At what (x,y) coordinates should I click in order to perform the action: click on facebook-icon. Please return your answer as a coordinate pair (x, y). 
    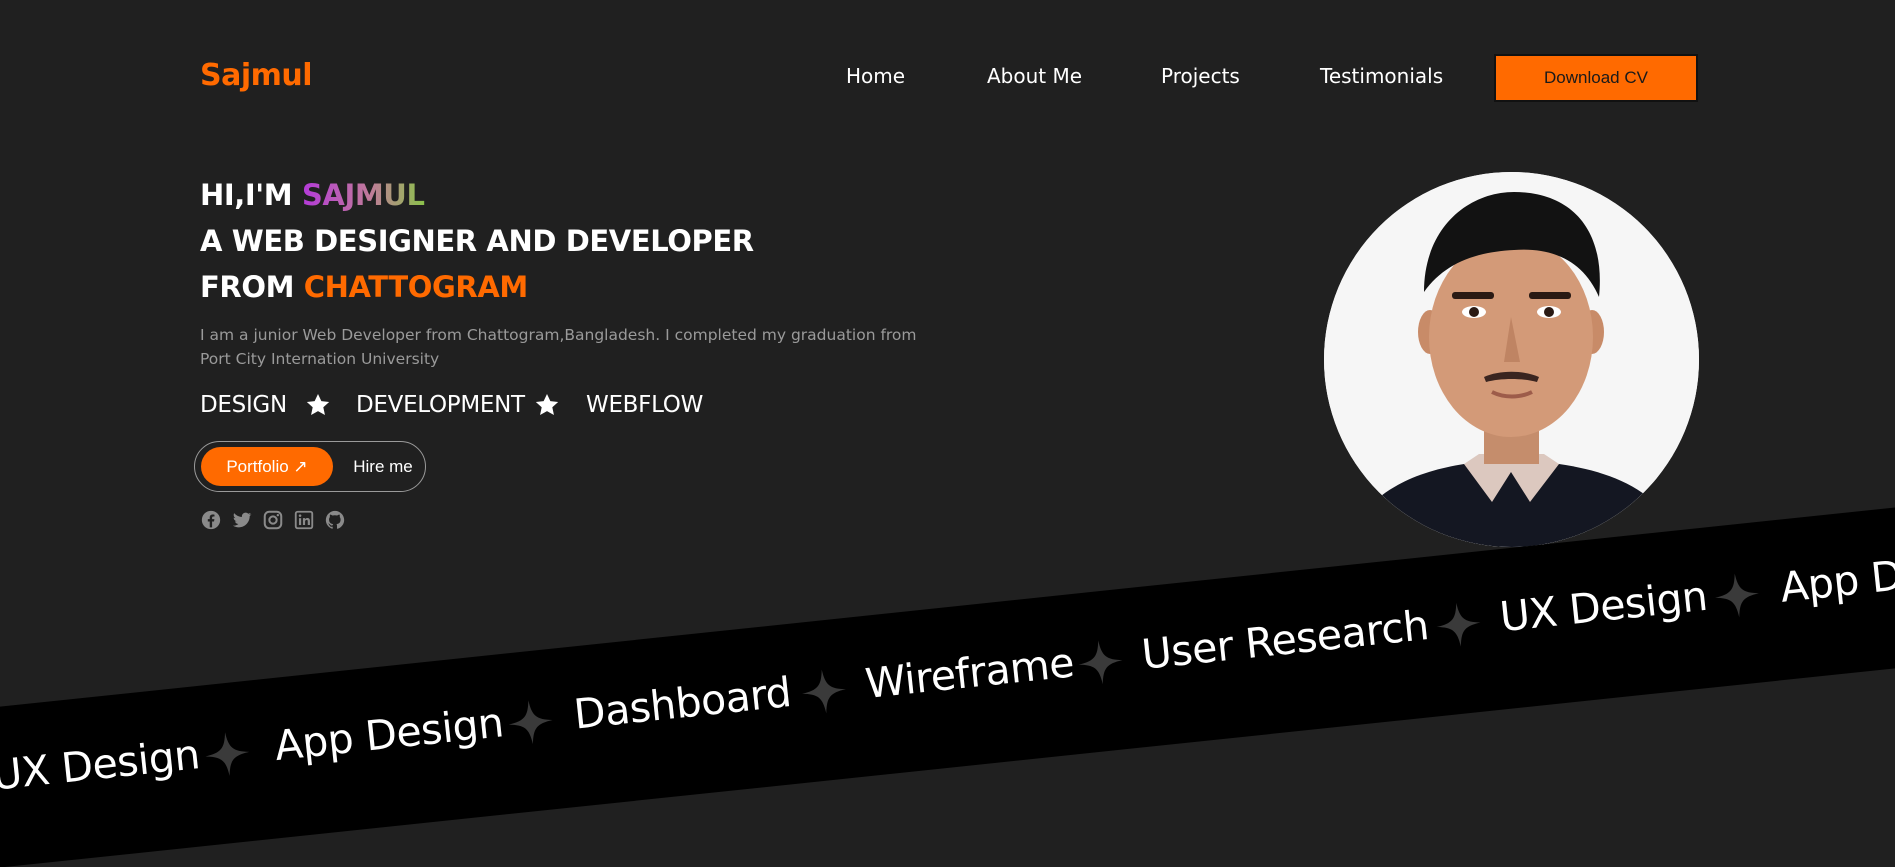
    Looking at the image, I should click on (211, 520).